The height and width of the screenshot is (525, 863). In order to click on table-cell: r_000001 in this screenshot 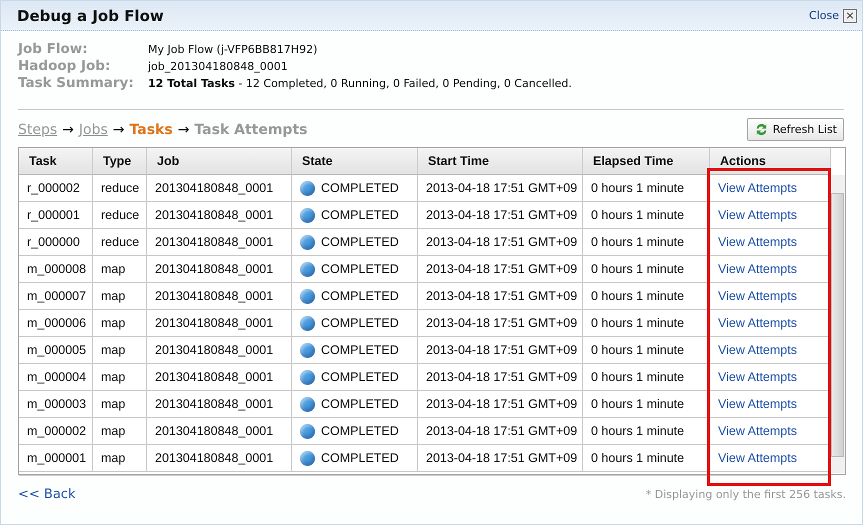, I will do `click(56, 215)`.